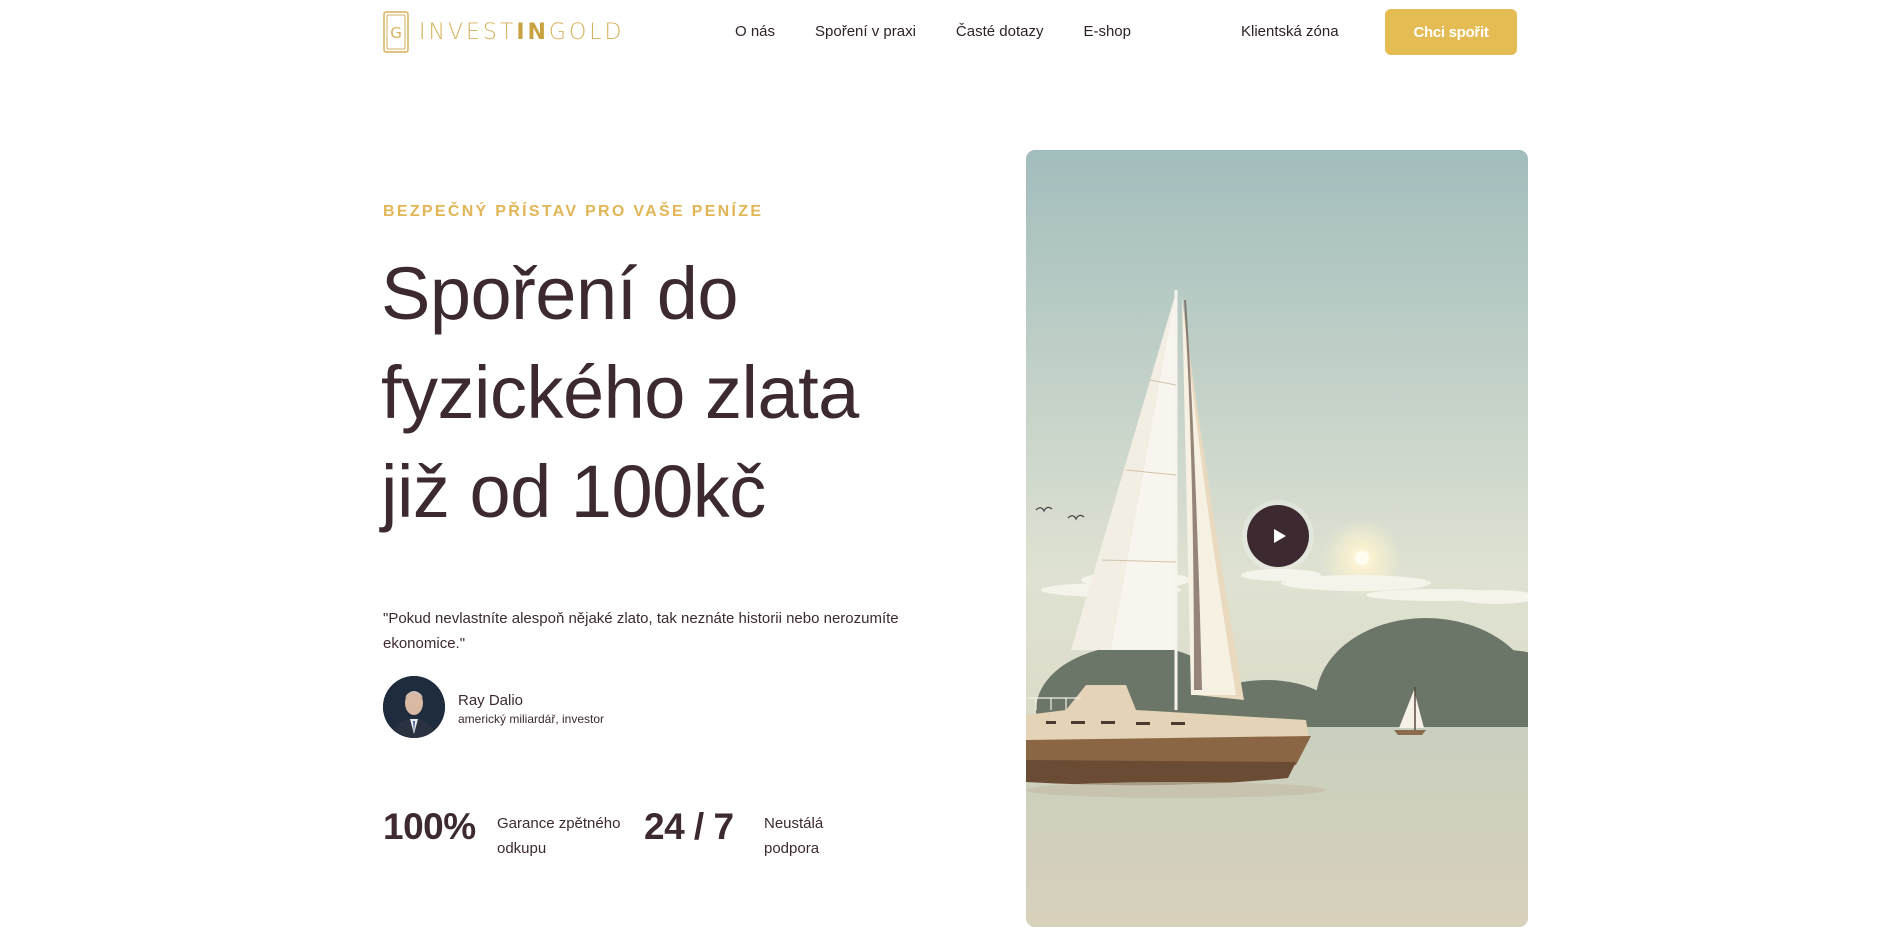 The height and width of the screenshot is (939, 1895). I want to click on play-icon, so click(1278, 536).